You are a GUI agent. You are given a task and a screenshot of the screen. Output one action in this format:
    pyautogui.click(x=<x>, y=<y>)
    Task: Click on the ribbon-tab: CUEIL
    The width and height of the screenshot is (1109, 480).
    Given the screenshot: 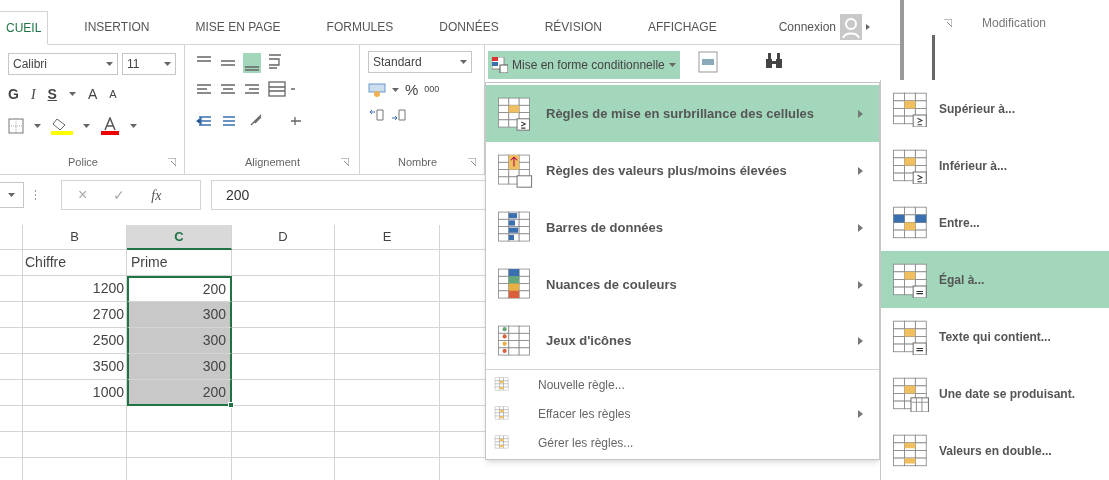 What is the action you would take?
    pyautogui.click(x=24, y=28)
    